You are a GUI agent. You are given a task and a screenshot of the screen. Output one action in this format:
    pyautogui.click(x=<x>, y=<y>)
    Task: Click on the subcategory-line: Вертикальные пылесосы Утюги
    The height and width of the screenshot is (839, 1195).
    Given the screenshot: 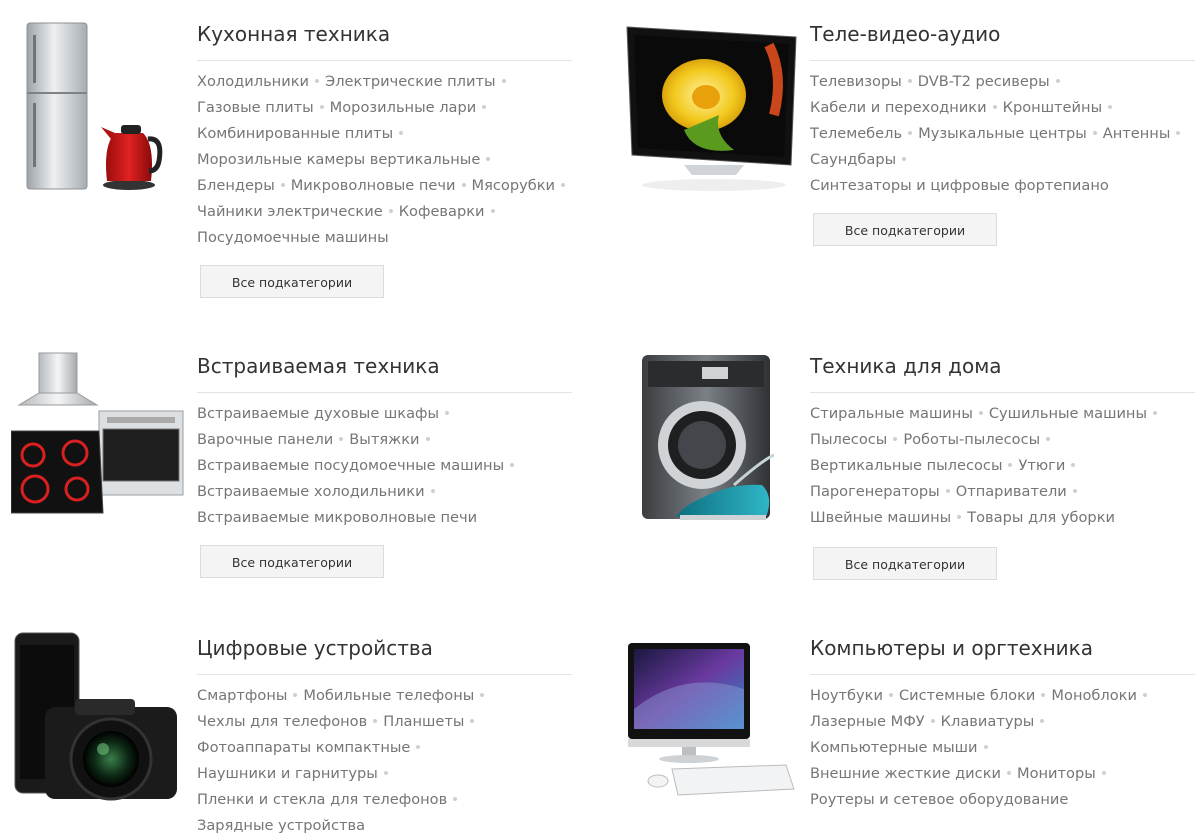 What is the action you would take?
    pyautogui.click(x=1002, y=466)
    